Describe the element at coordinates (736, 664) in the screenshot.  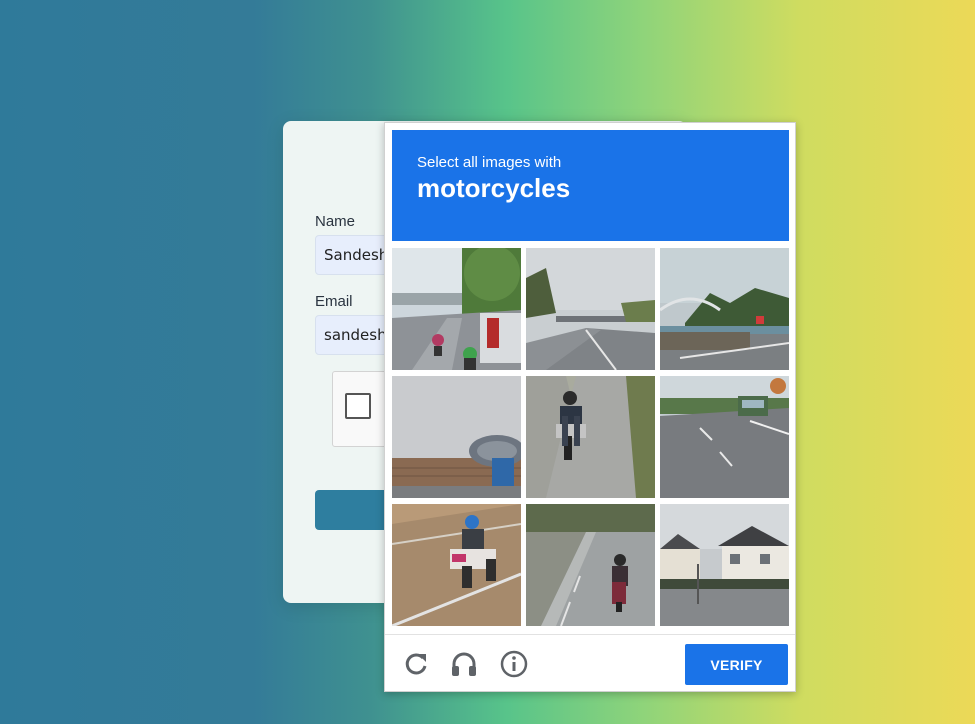
I see `verify-button: VERIFY` at that location.